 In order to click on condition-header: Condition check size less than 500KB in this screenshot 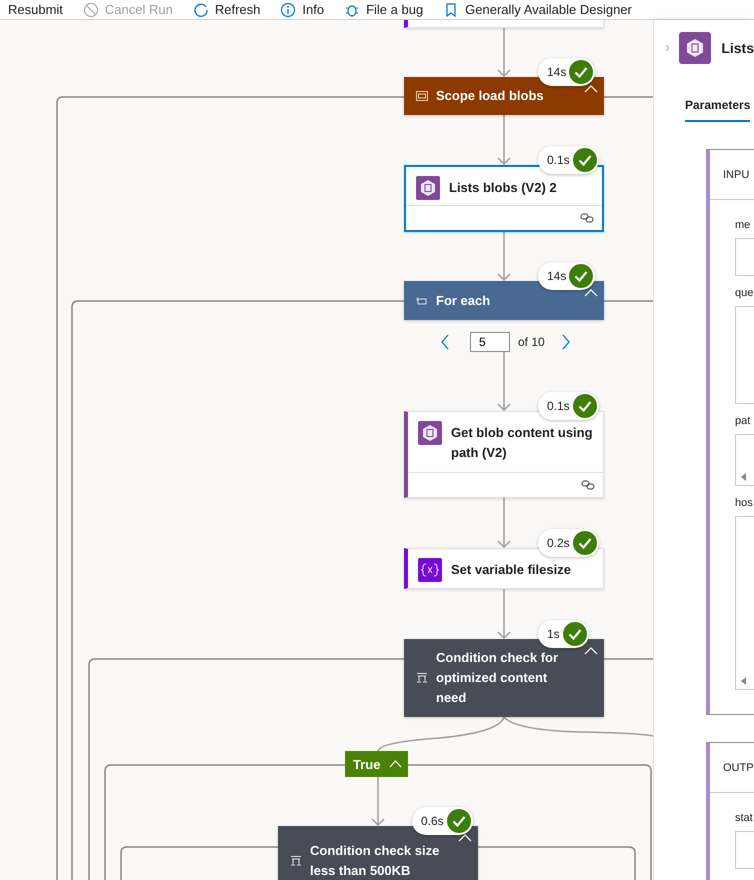, I will do `click(378, 853)`.